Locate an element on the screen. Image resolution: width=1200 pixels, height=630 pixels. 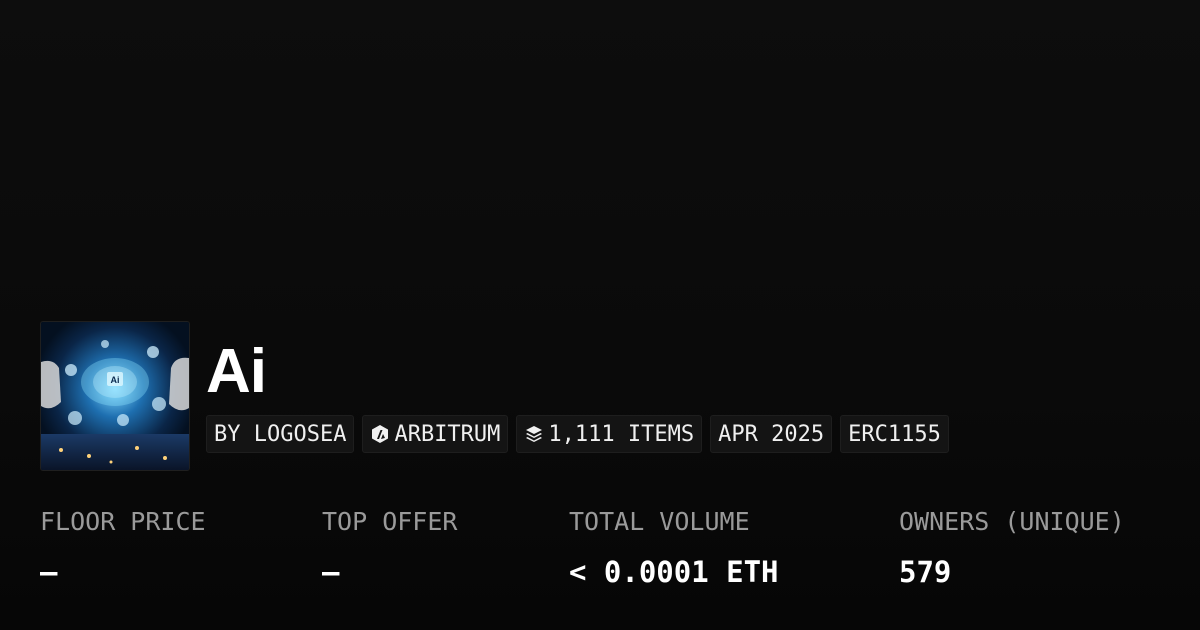
stat-total-volume: TOTAL VOLUME < 0.0001 ETH is located at coordinates (674, 547).